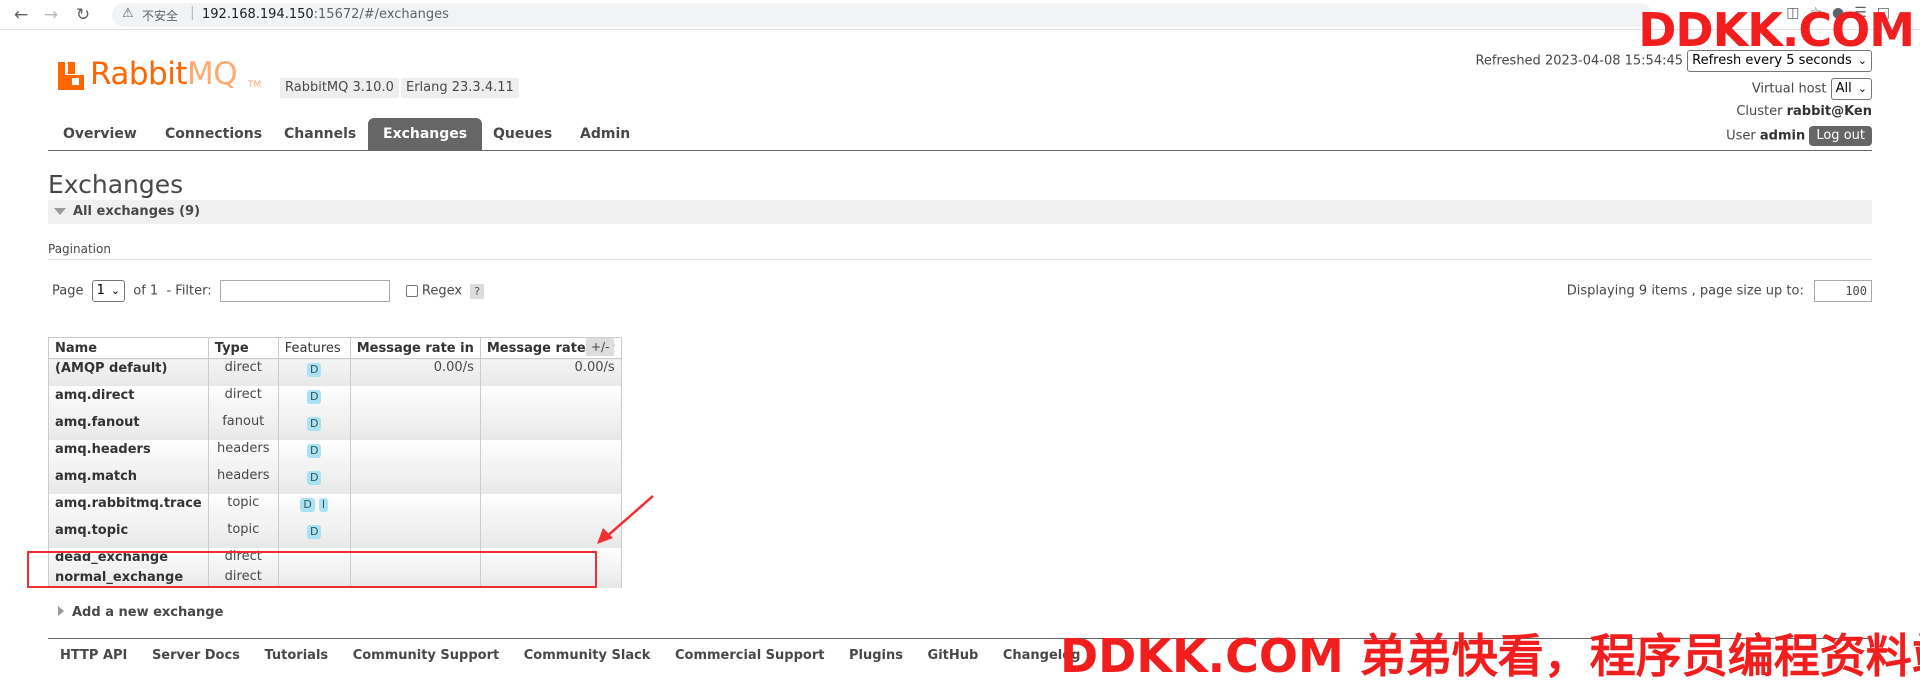  Describe the element at coordinates (116, 184) in the screenshot. I see `page-title: Exchanges` at that location.